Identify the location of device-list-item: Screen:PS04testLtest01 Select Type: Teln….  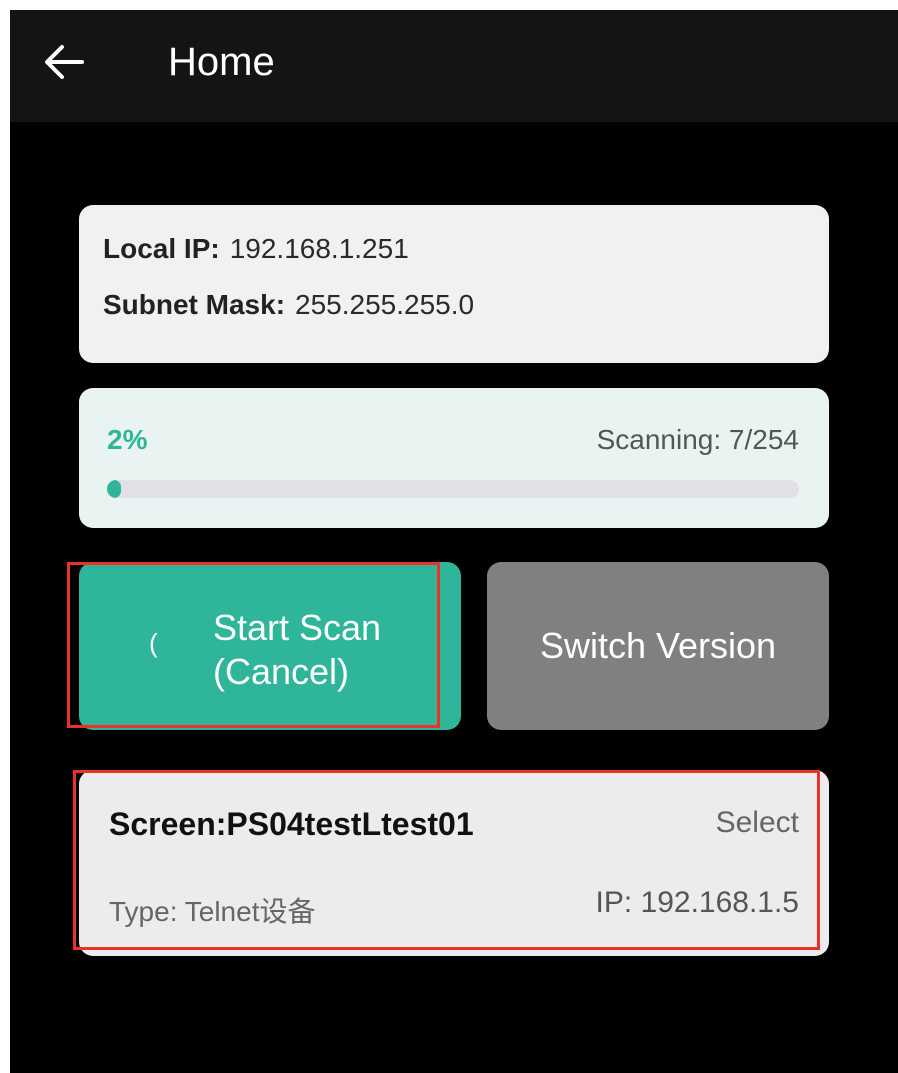
(454, 863).